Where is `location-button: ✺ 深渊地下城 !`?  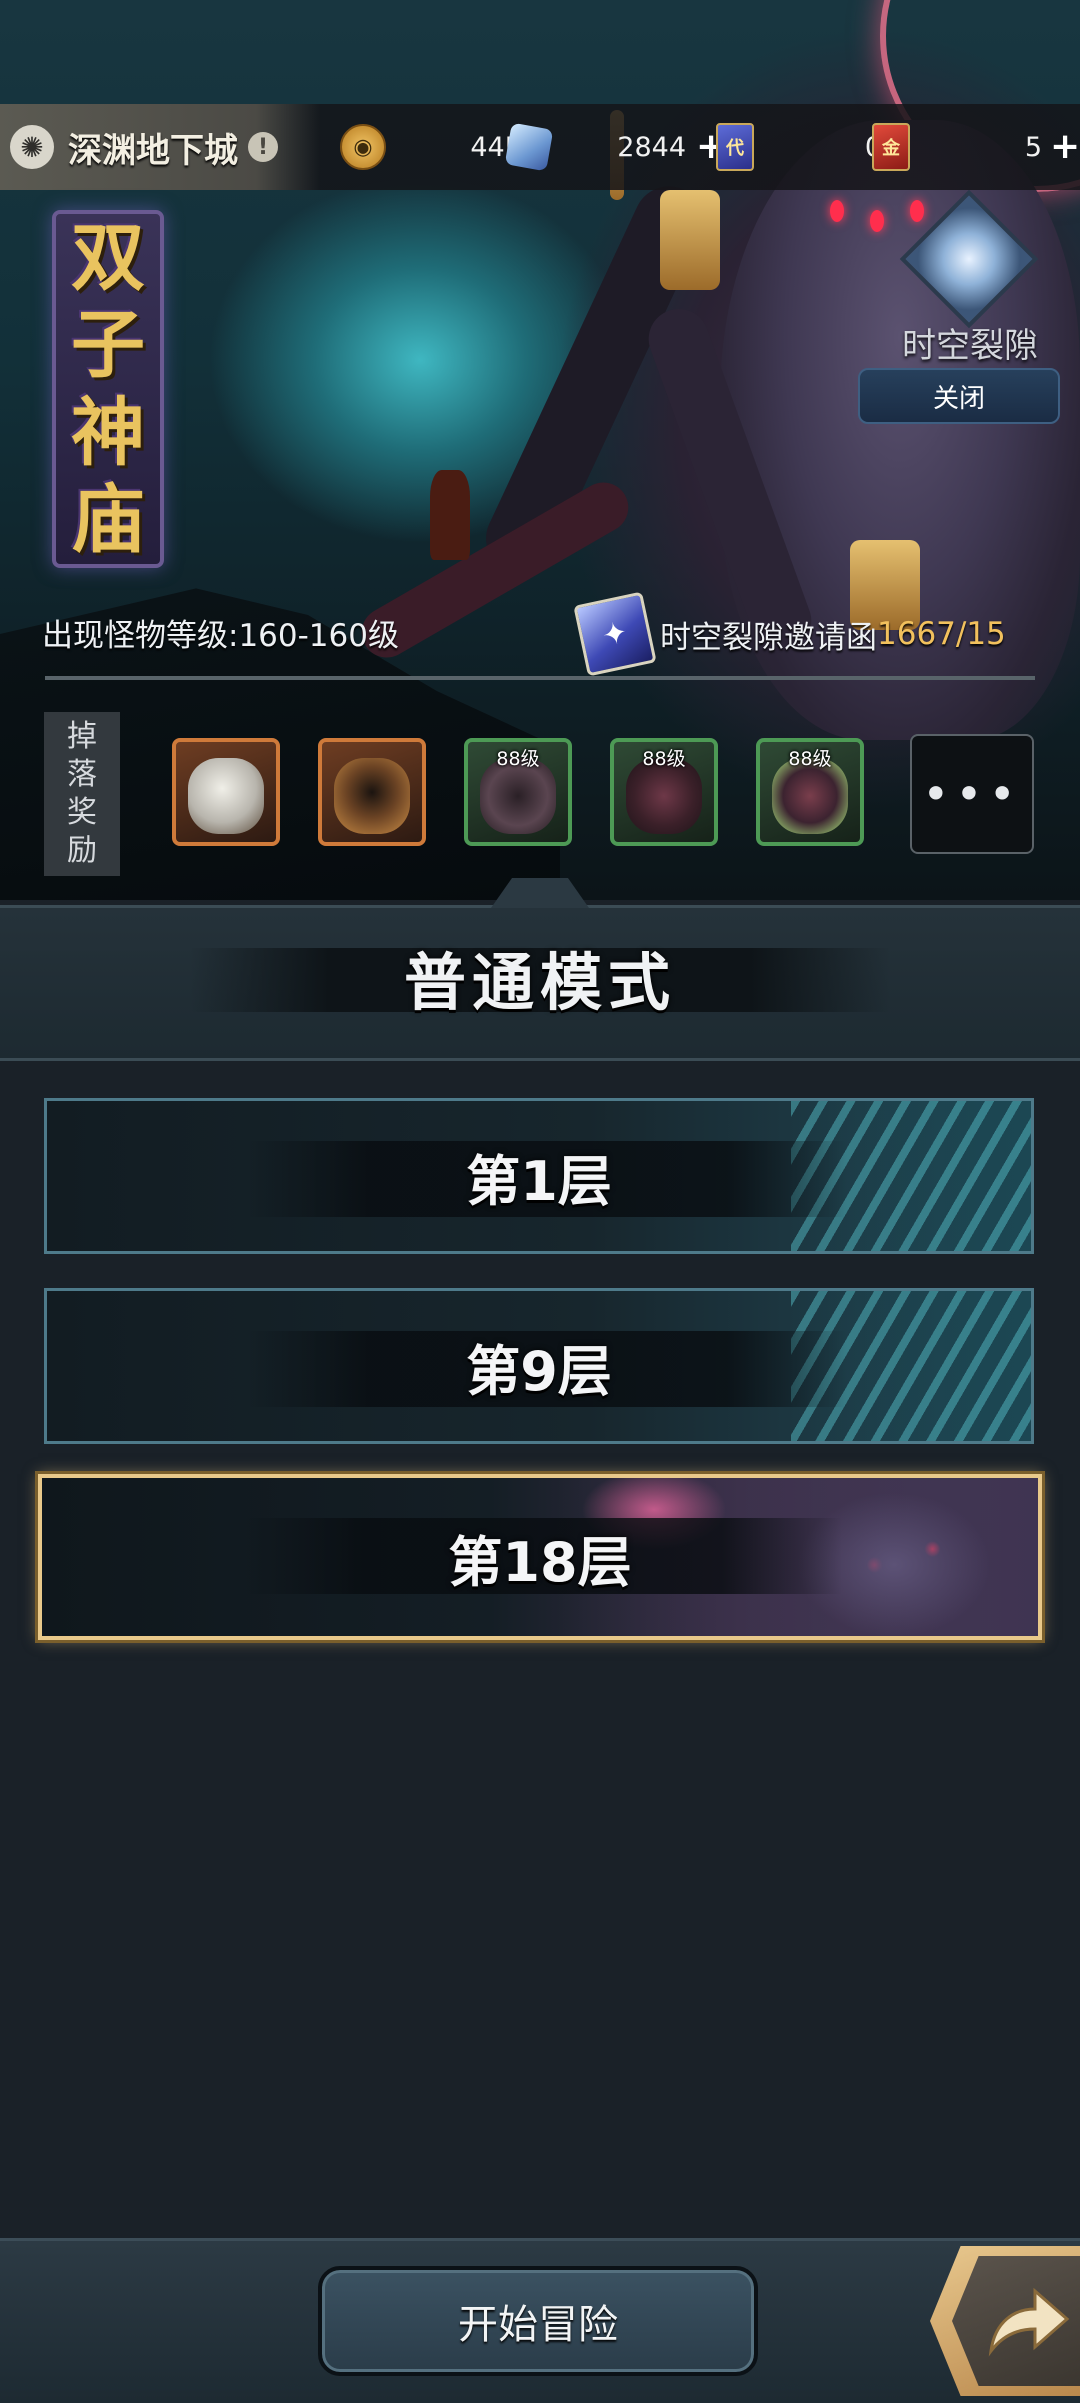 location-button: ✺ 深渊地下城 ! is located at coordinates (160, 147).